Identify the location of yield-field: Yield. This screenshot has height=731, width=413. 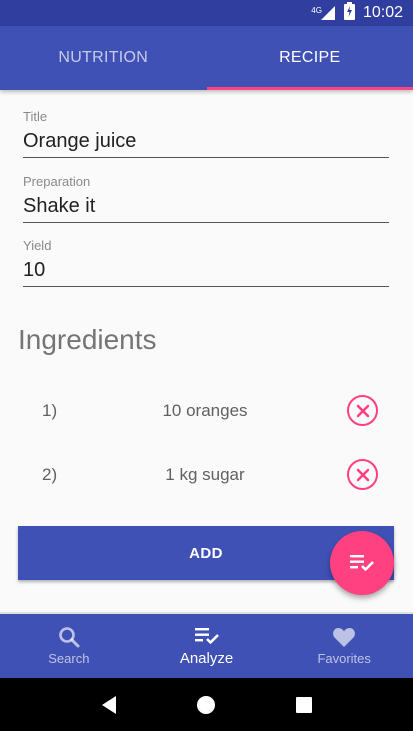
(206, 262).